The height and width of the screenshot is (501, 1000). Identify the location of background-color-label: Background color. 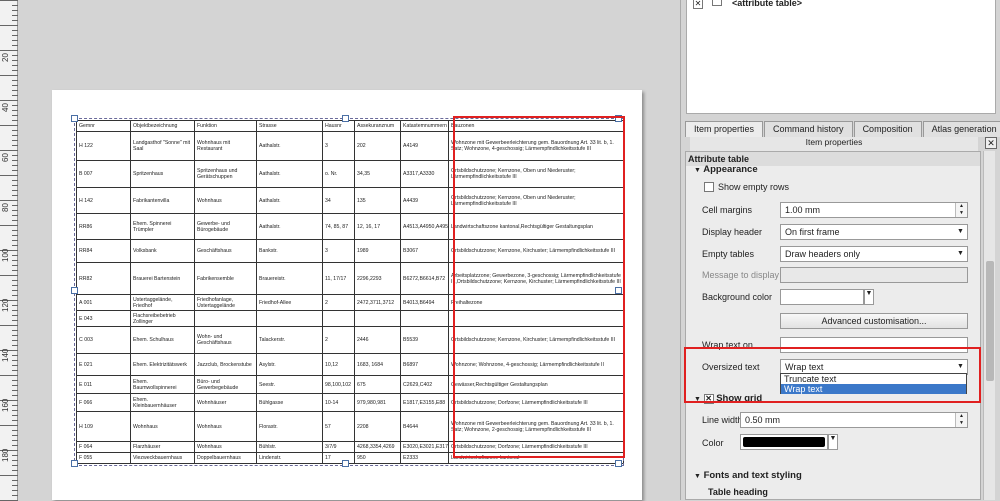
(737, 297).